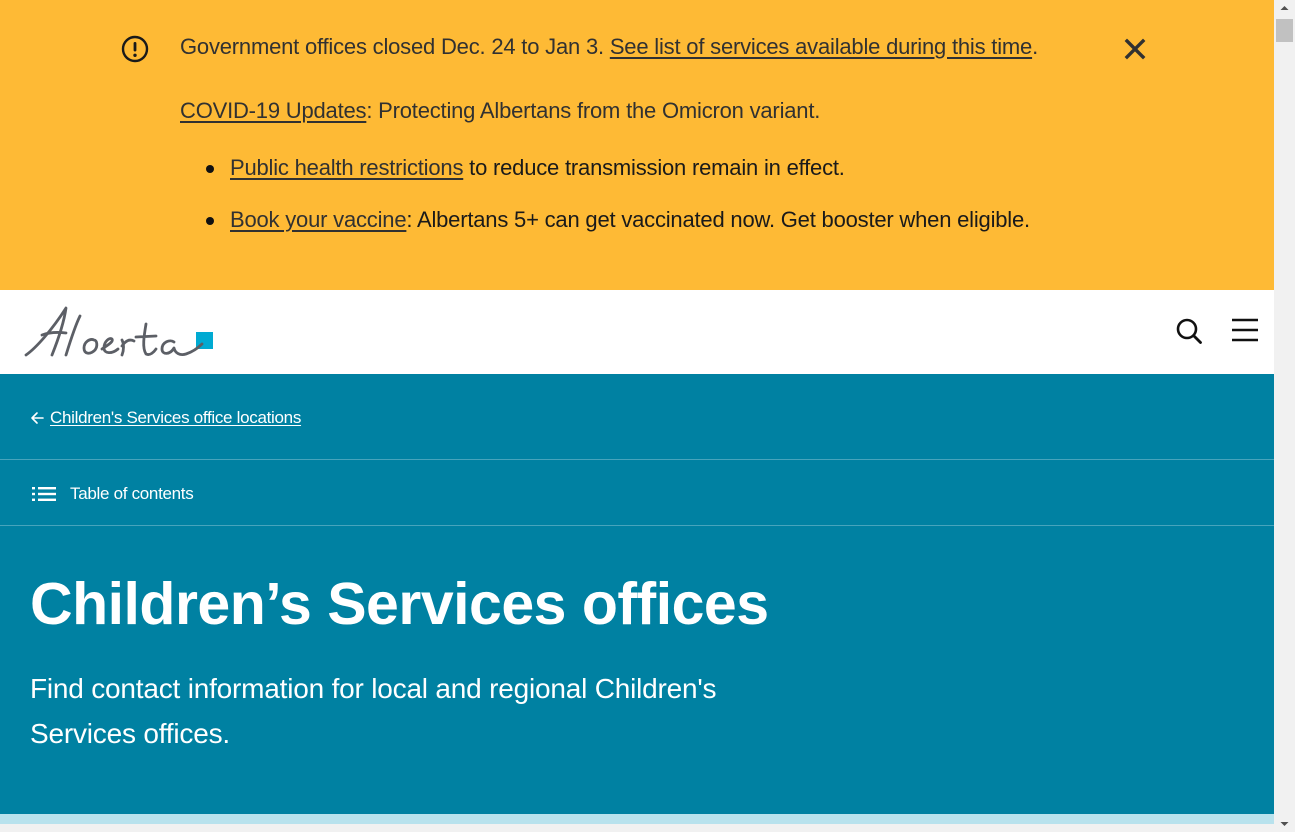 This screenshot has width=1295, height=832. What do you see at coordinates (176, 417) in the screenshot?
I see `back-link-label: Children's Services office locations` at bounding box center [176, 417].